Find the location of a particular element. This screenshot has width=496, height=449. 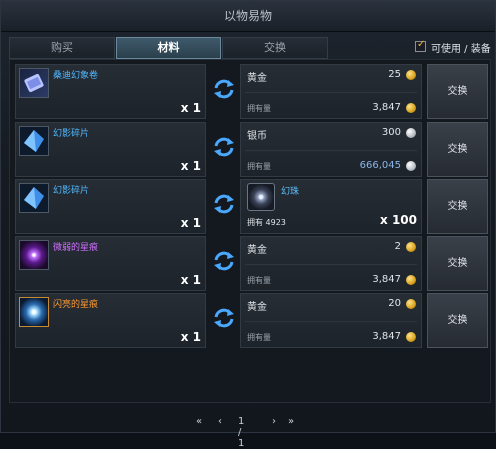

usable-filter-checkbox: ✓ is located at coordinates (420, 45).